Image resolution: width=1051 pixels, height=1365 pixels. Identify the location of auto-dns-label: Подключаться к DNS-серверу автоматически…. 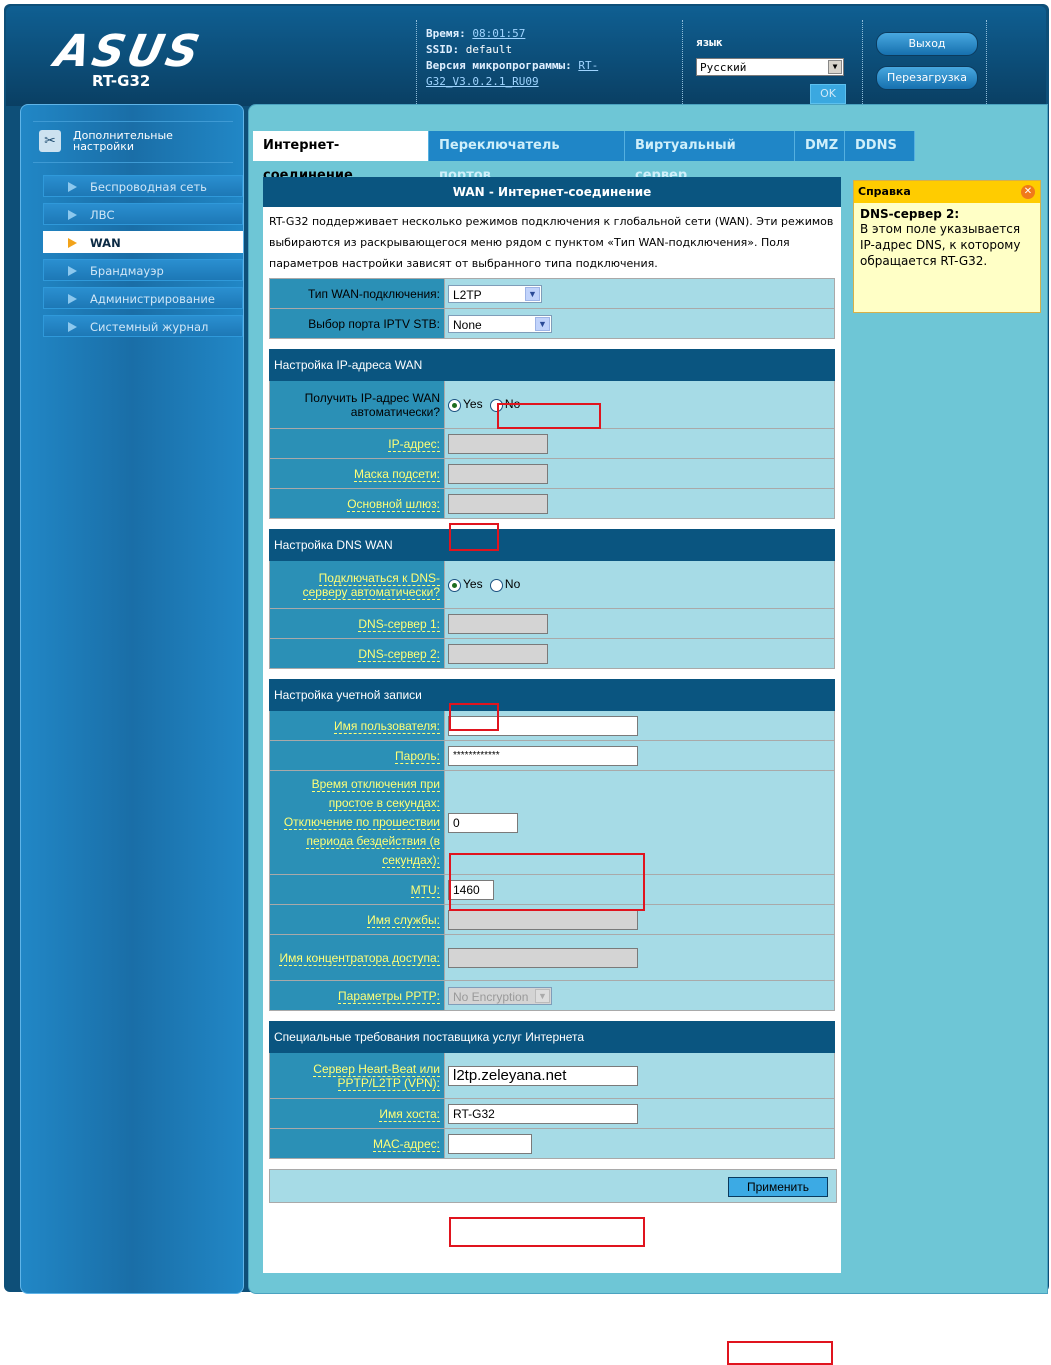
(357, 584).